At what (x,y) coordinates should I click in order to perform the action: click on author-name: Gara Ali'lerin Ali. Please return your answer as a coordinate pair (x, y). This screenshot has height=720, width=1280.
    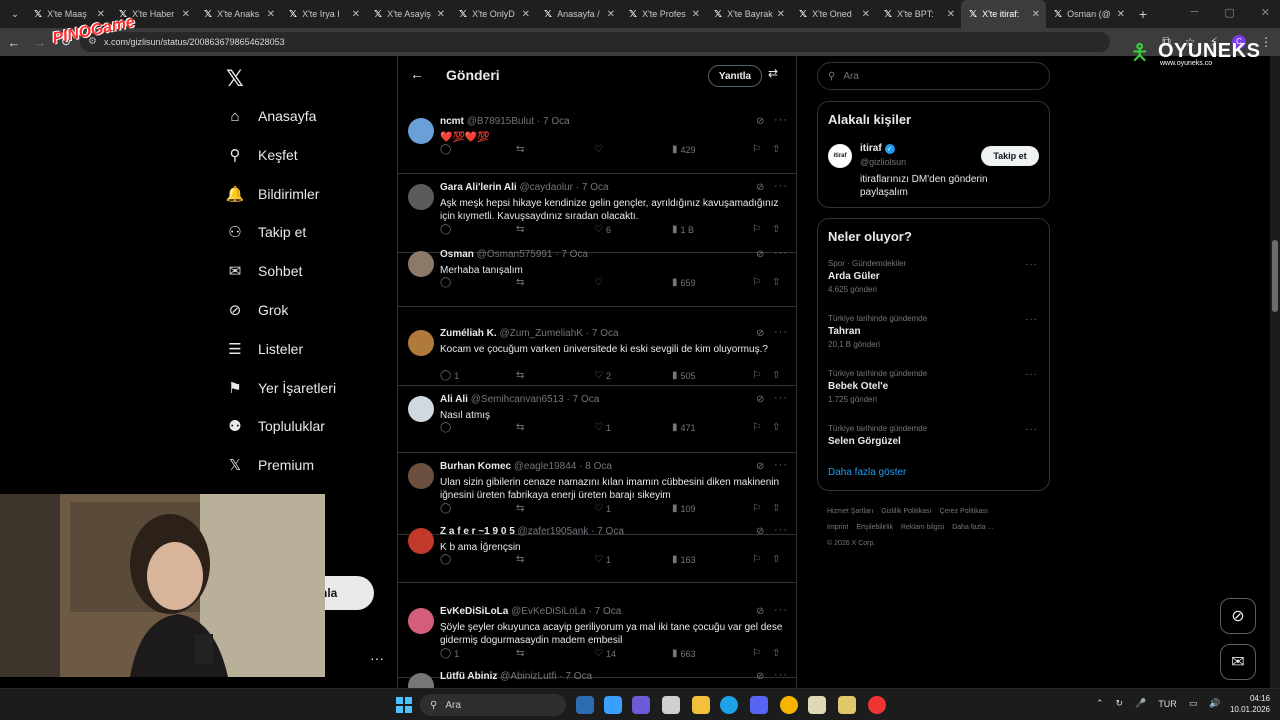
    Looking at the image, I should click on (478, 187).